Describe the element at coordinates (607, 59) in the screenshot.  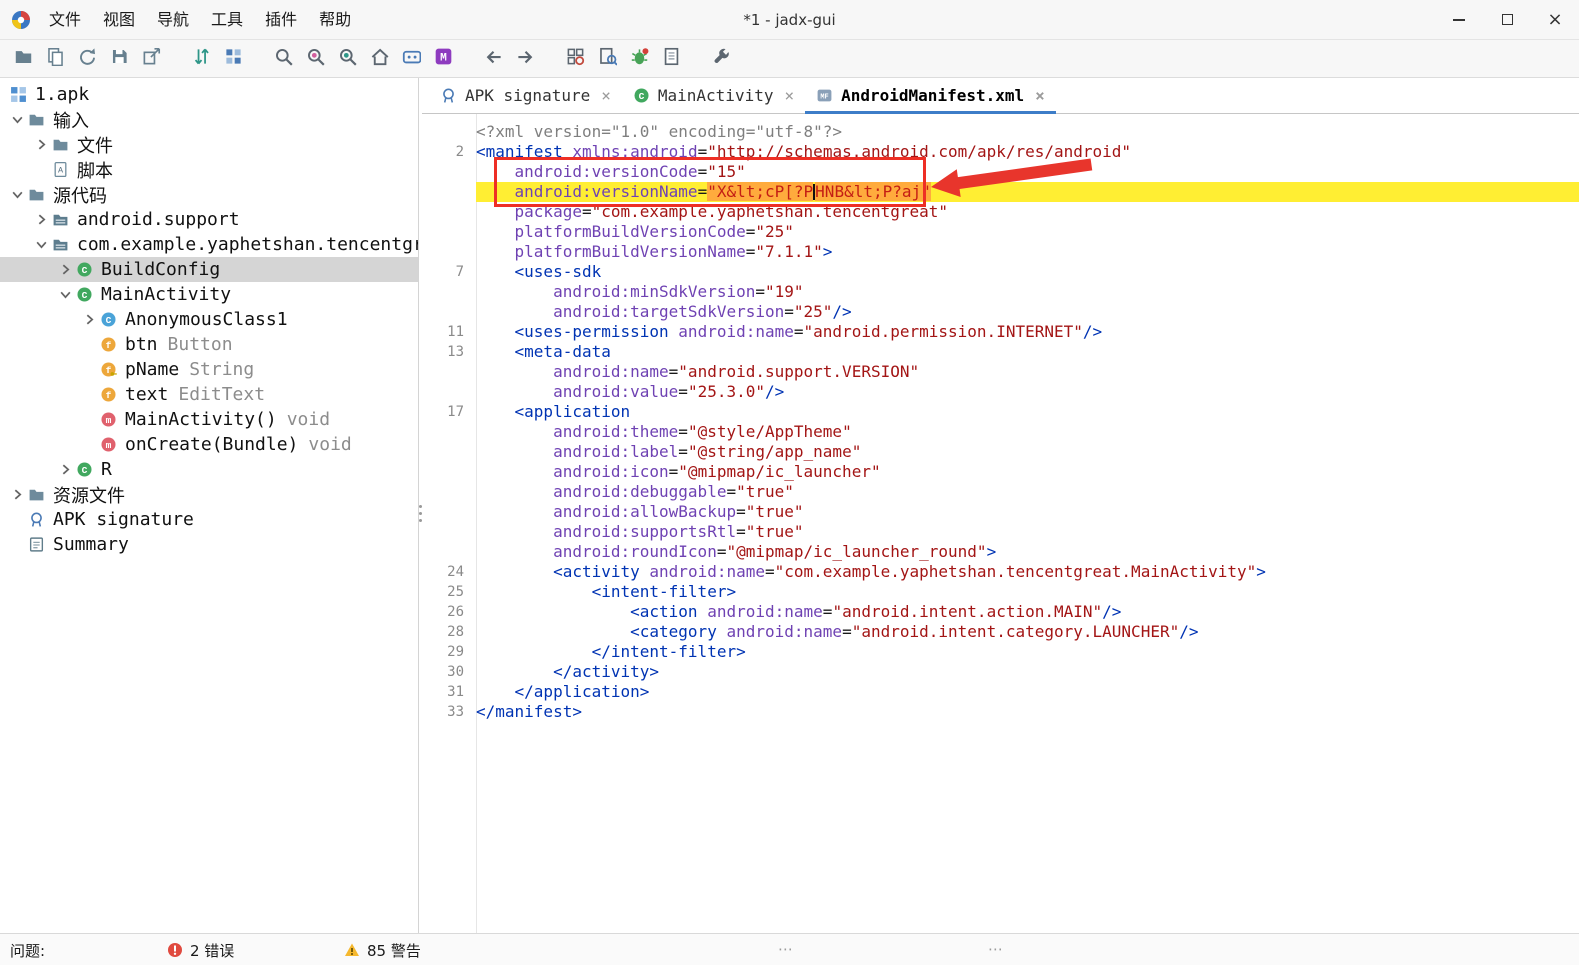
I see `toolbar-button-quark` at that location.